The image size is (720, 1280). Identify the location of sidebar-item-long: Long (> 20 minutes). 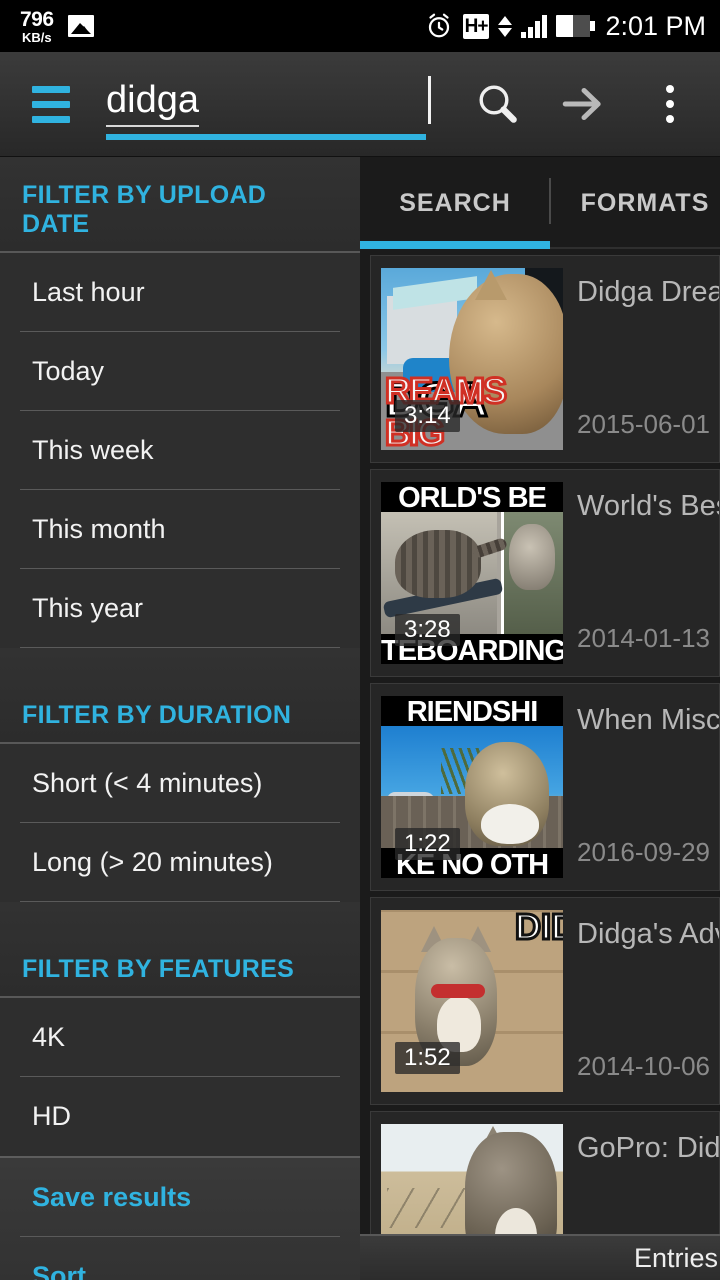
(180, 862).